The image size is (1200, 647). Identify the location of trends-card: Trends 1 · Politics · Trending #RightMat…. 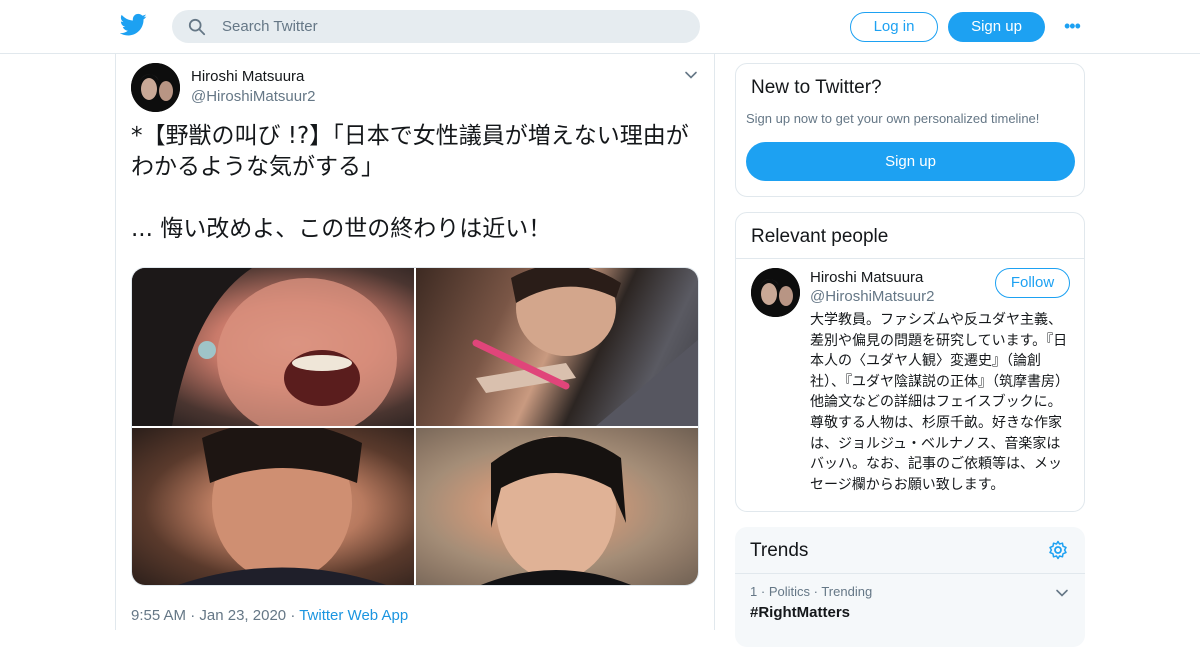
(910, 587).